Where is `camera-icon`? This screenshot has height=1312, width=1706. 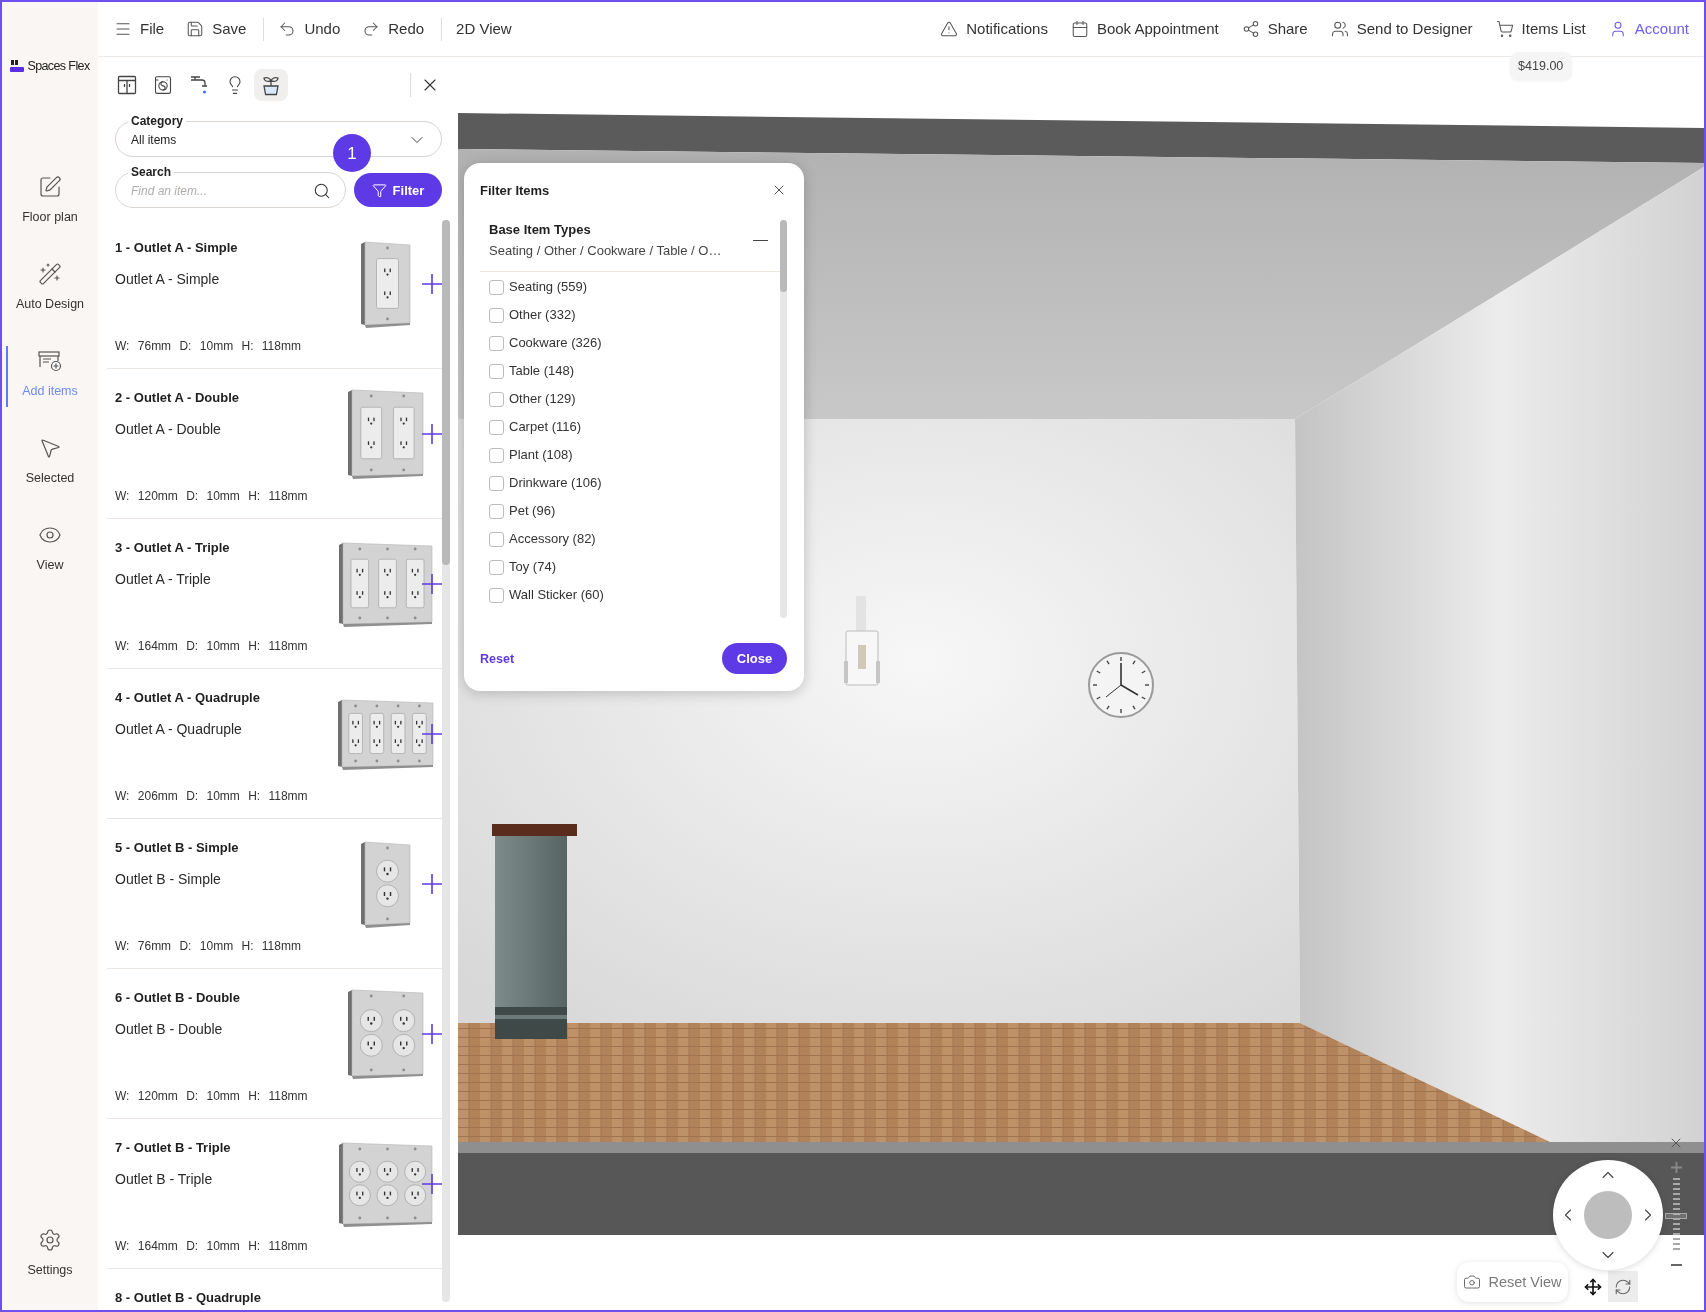
camera-icon is located at coordinates (1472, 1282).